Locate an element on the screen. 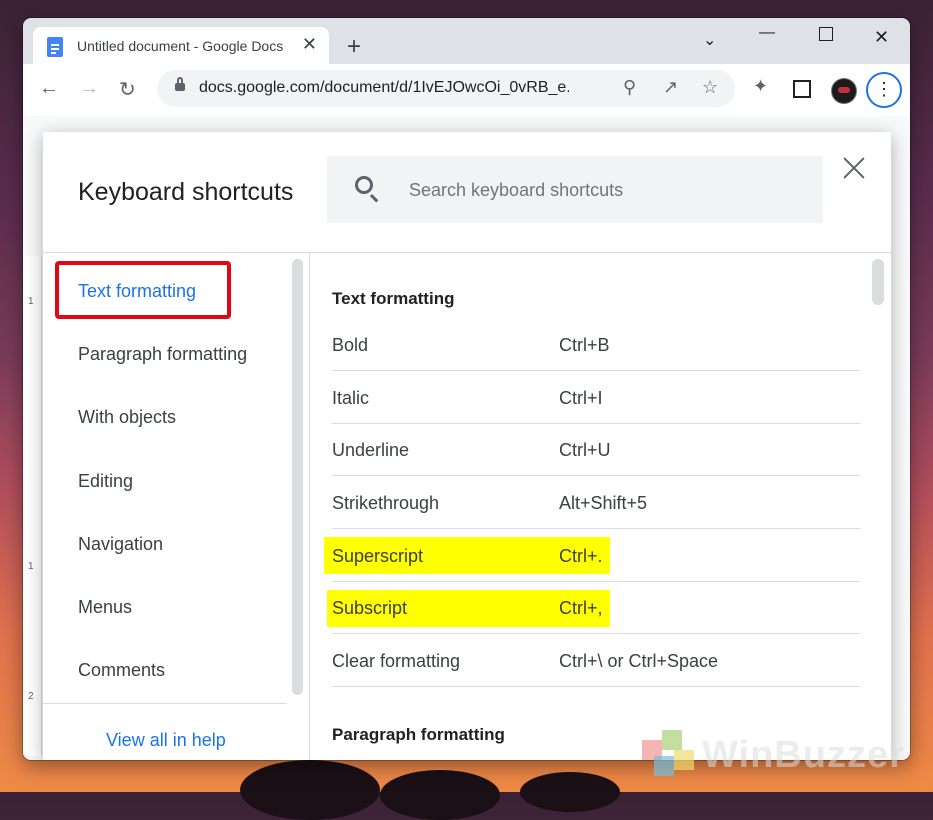 The width and height of the screenshot is (933, 820). ruler-mark: 2 is located at coordinates (31, 696).